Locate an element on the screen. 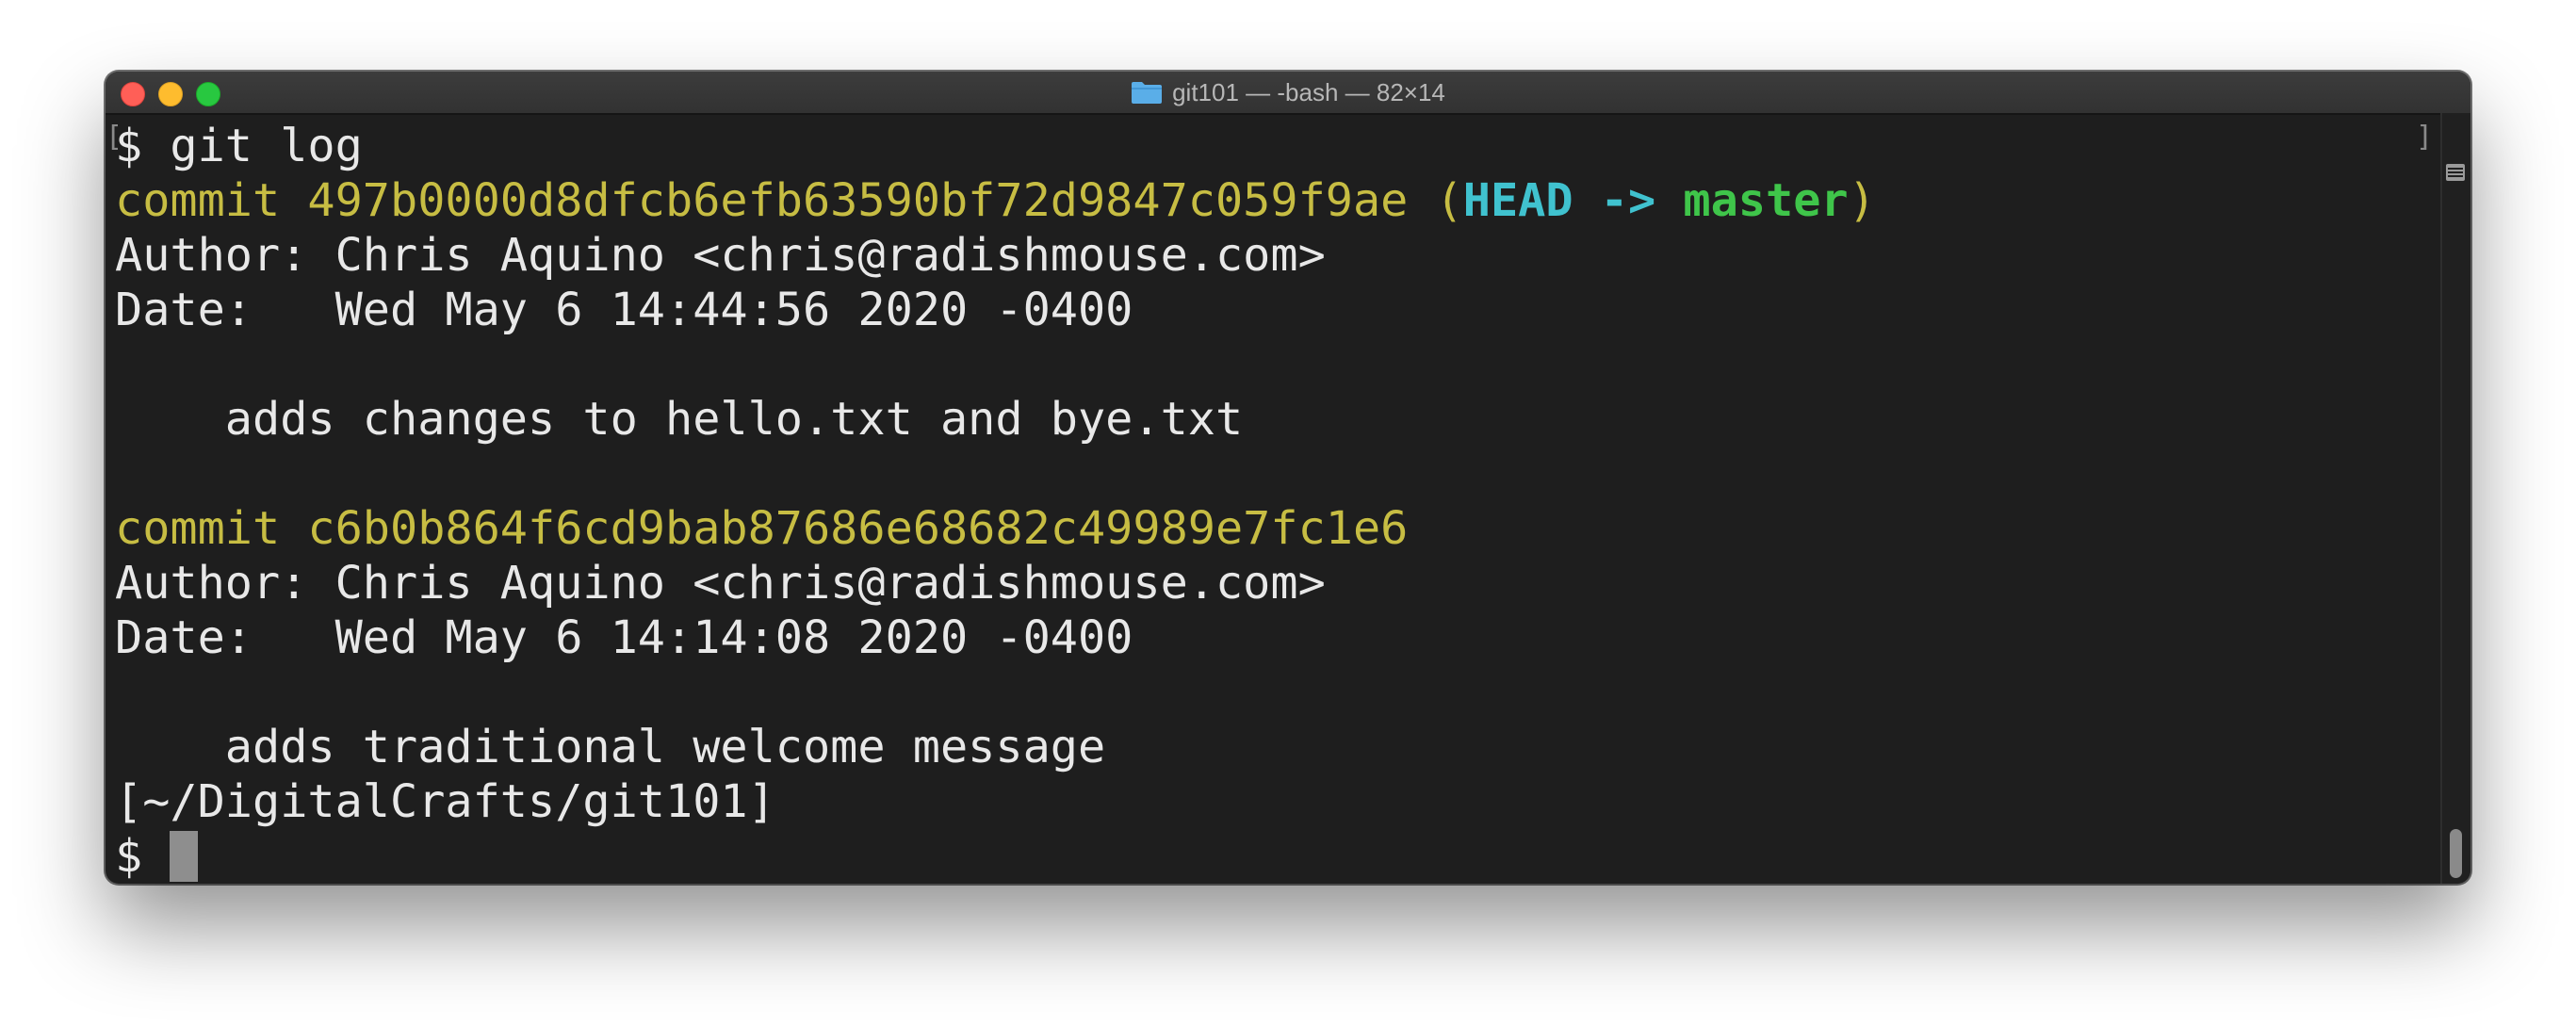 This screenshot has width=2576, height=1025. terminal-text: ( is located at coordinates (1449, 201).